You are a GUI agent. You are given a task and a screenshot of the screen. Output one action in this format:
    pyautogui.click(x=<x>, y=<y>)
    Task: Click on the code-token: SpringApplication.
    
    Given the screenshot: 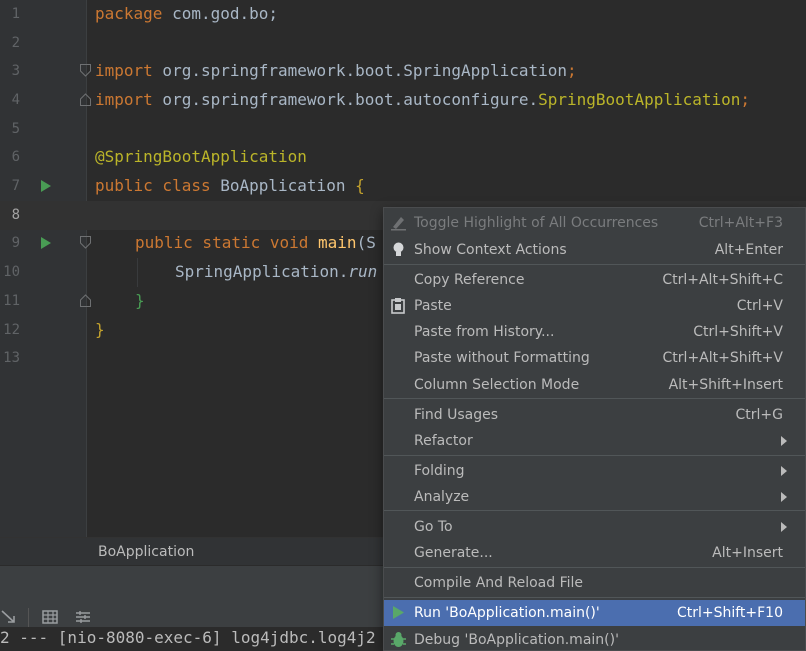 What is the action you would take?
    pyautogui.click(x=262, y=271)
    